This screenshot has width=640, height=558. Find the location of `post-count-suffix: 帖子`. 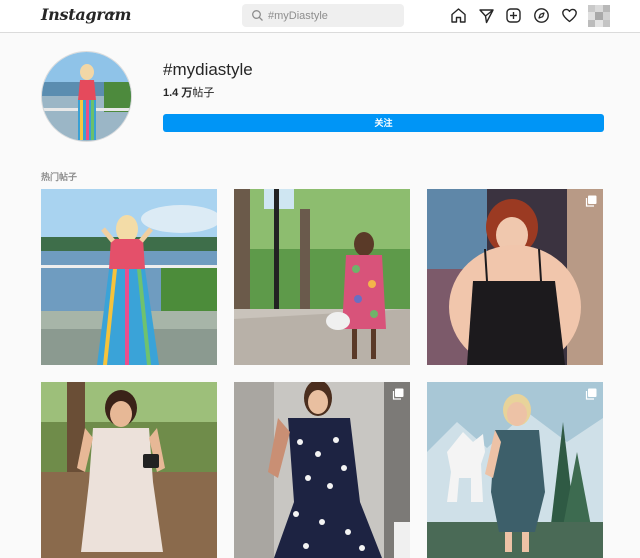

post-count-suffix: 帖子 is located at coordinates (203, 93).